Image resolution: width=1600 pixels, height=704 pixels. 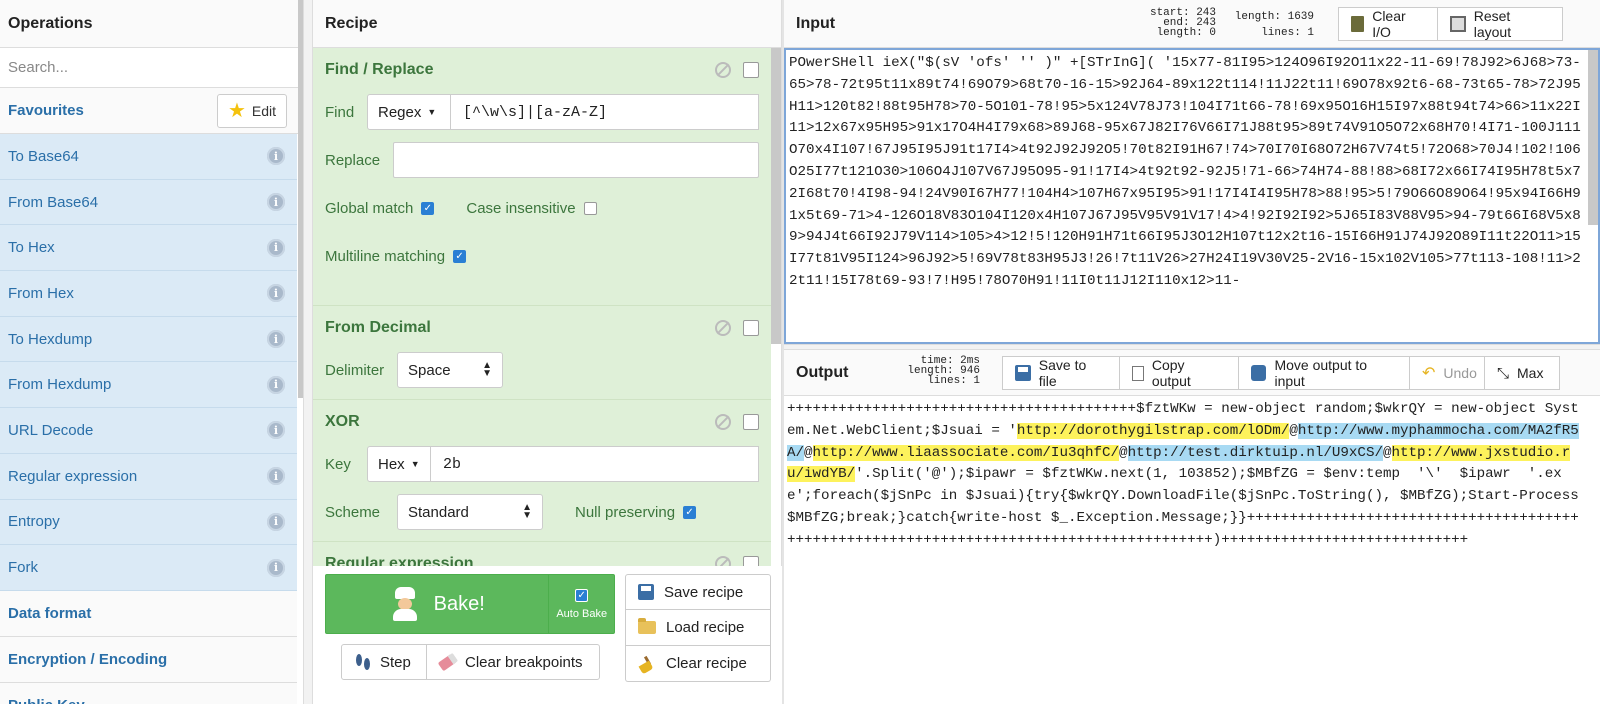 I want to click on star-icon: ★, so click(x=236, y=110).